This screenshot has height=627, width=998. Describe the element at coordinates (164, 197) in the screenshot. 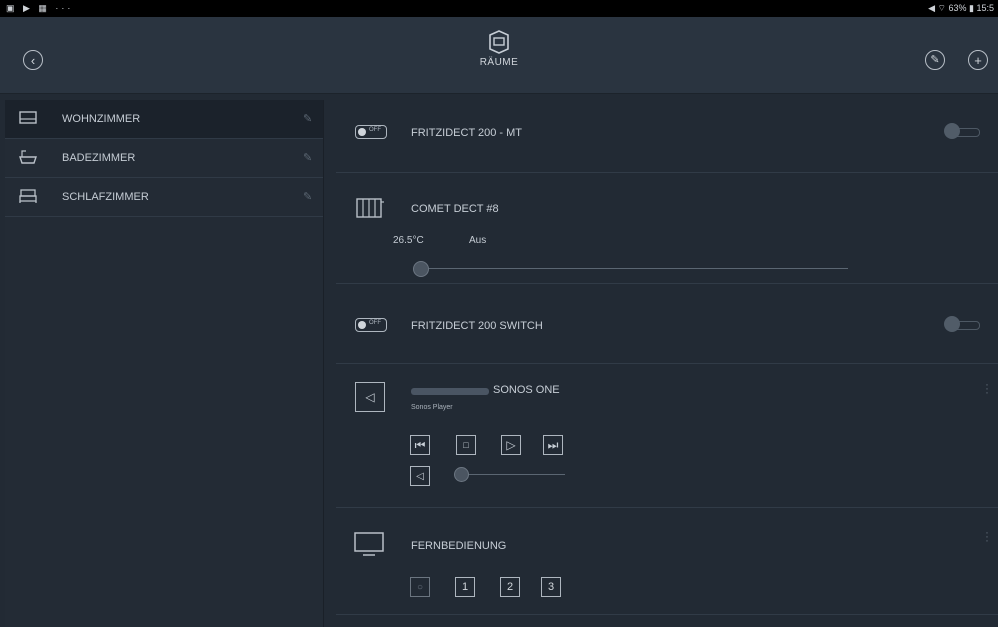

I see `sidebar-item-schlafzimmer: SCHLAFZIMMER ✎` at that location.